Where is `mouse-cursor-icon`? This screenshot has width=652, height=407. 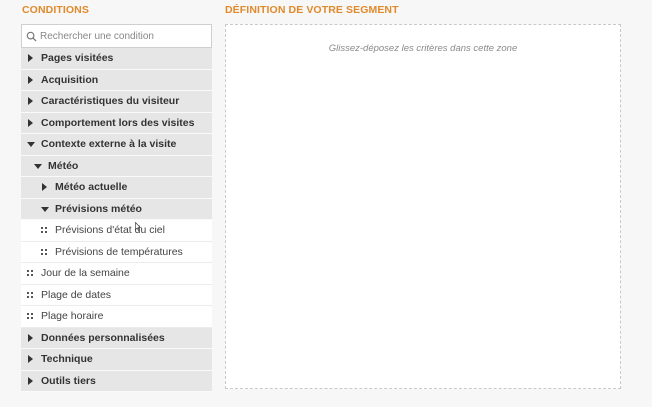
mouse-cursor-icon is located at coordinates (138, 226).